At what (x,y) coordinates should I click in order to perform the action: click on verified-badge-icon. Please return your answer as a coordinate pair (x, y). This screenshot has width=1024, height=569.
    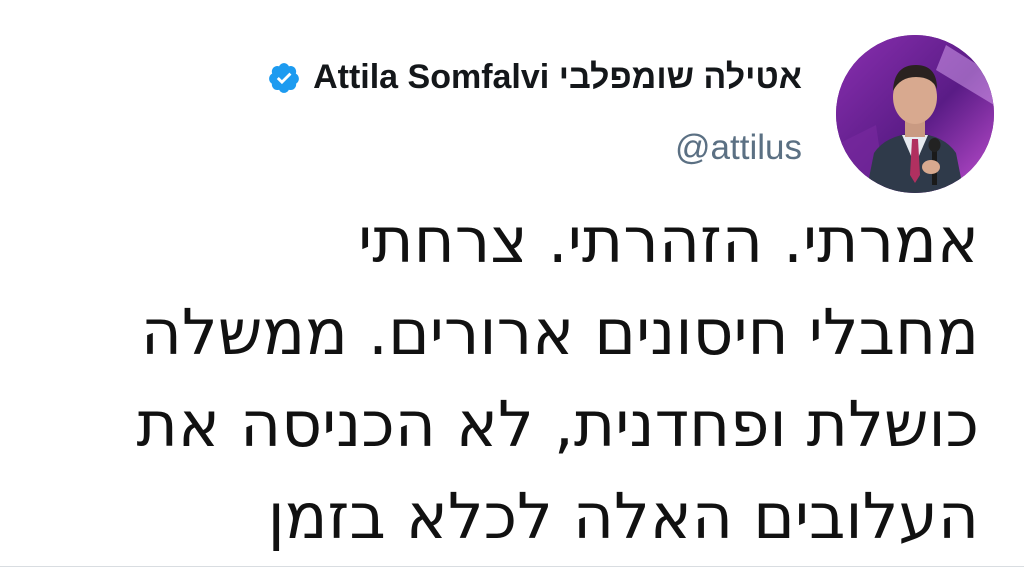
    Looking at the image, I should click on (284, 78).